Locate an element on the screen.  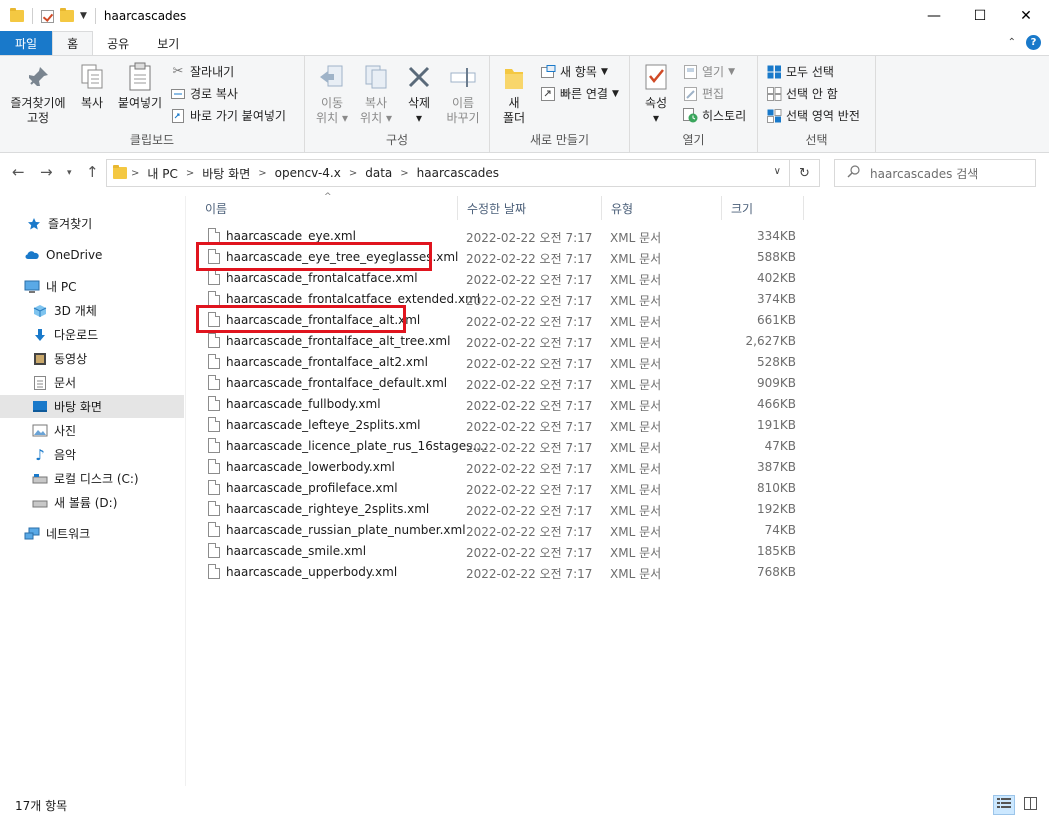
sidebar-item-this-pc: 내 PC is located at coordinates (92, 286).